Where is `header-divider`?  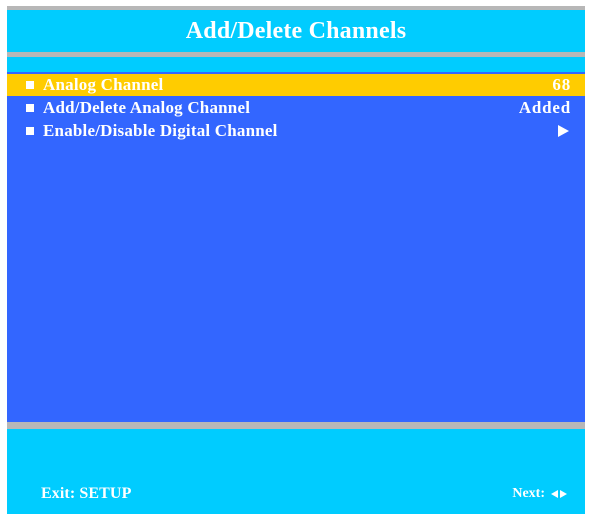 header-divider is located at coordinates (296, 54).